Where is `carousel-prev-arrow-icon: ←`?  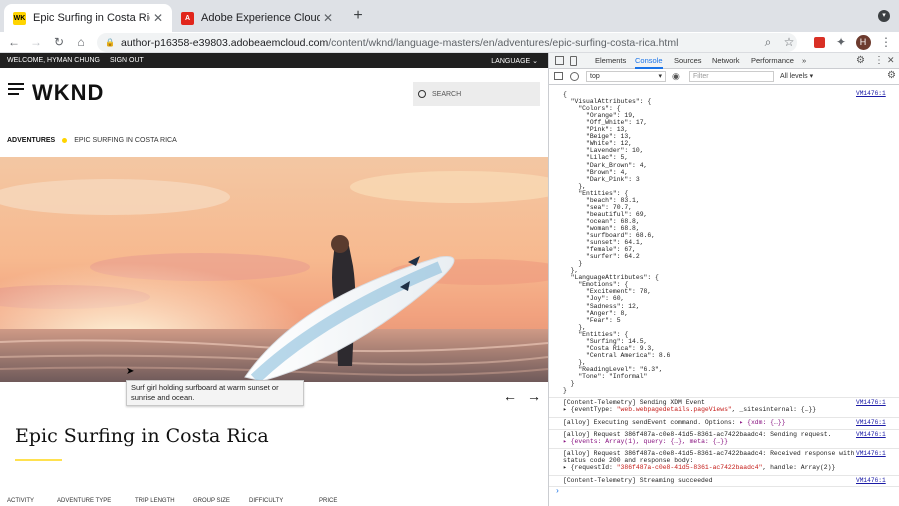
carousel-prev-arrow-icon: ← is located at coordinates (510, 396).